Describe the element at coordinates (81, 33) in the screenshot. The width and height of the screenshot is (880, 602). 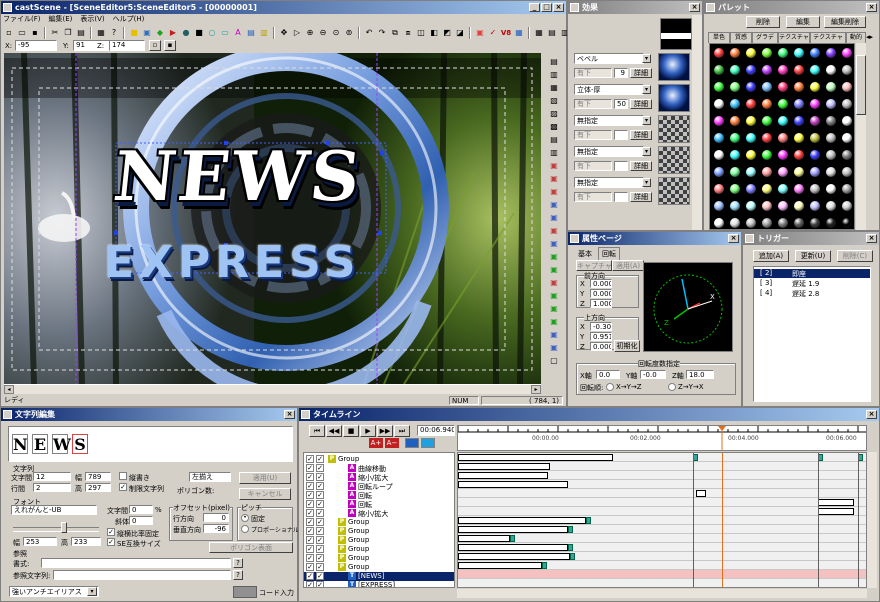
I see `paste-icon: ▤` at that location.